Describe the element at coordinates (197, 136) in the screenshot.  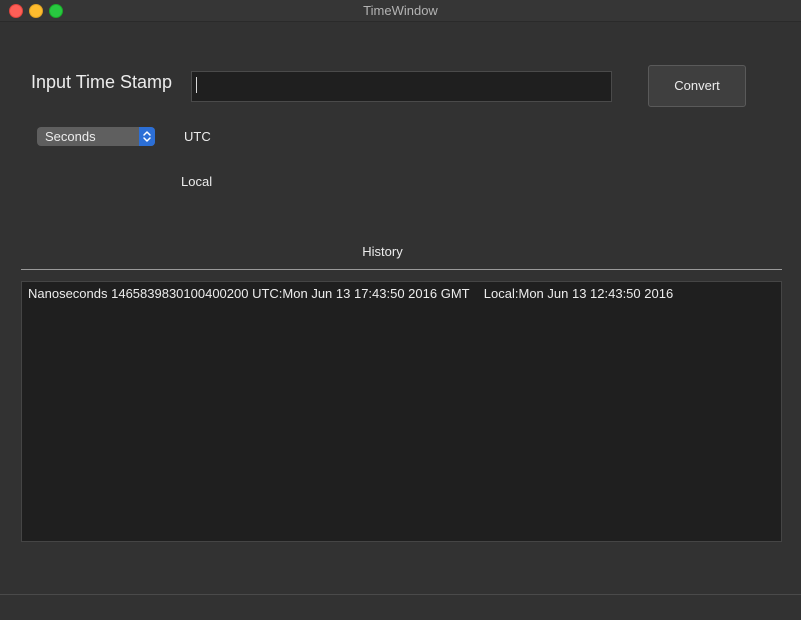
I see `utc-label: UTC` at that location.